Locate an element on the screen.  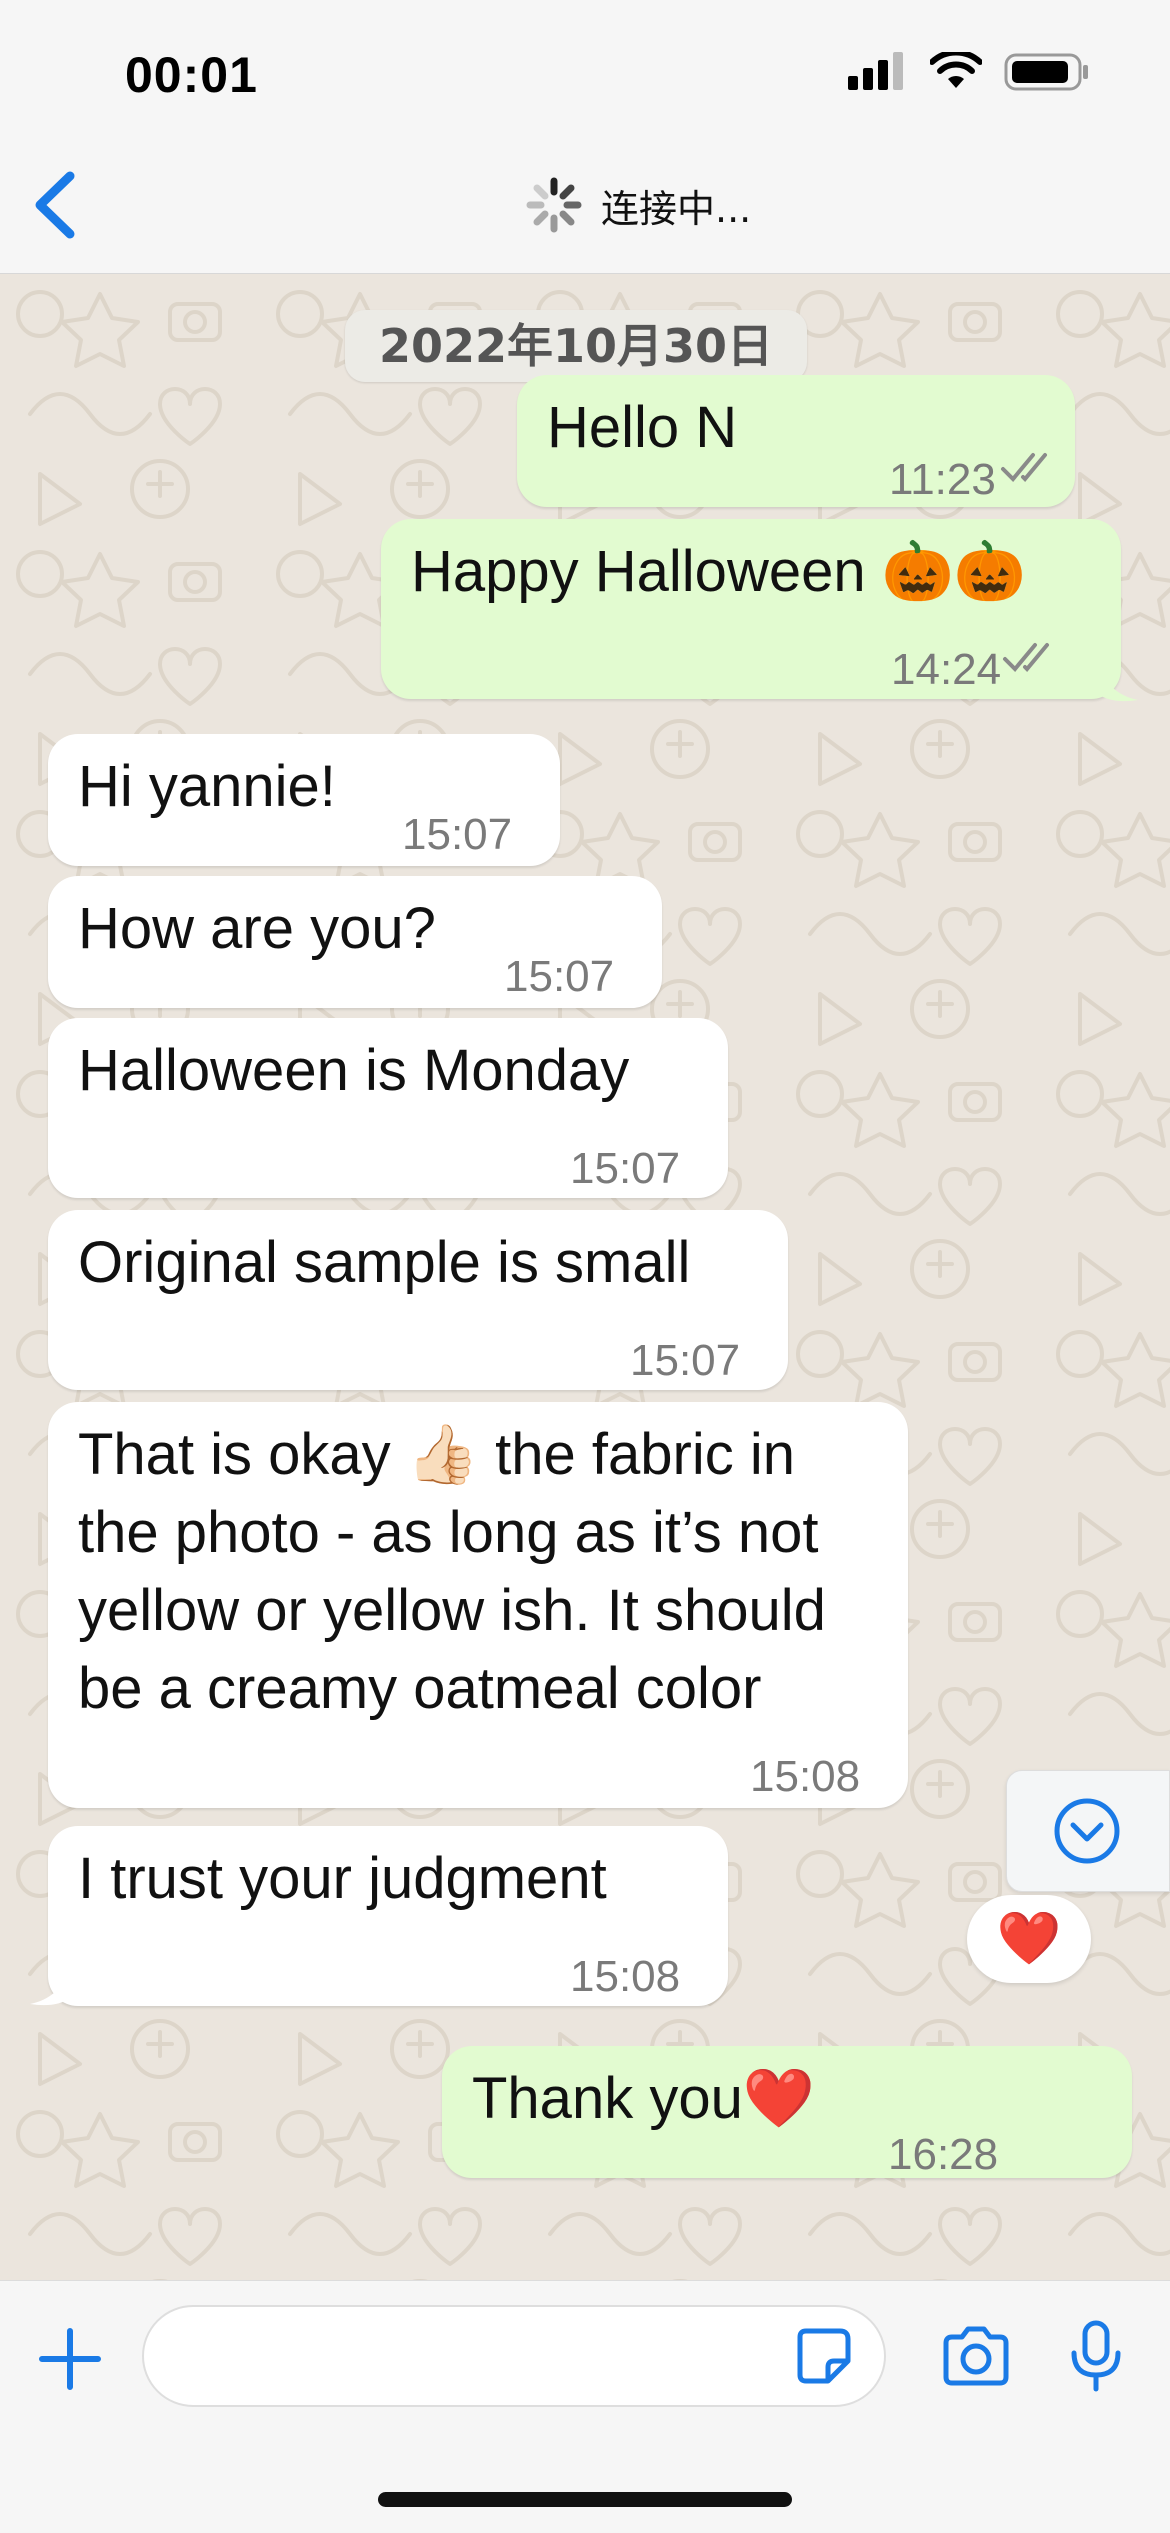
message-bubble-incoming: Original sample is small 15:07 is located at coordinates (418, 1300).